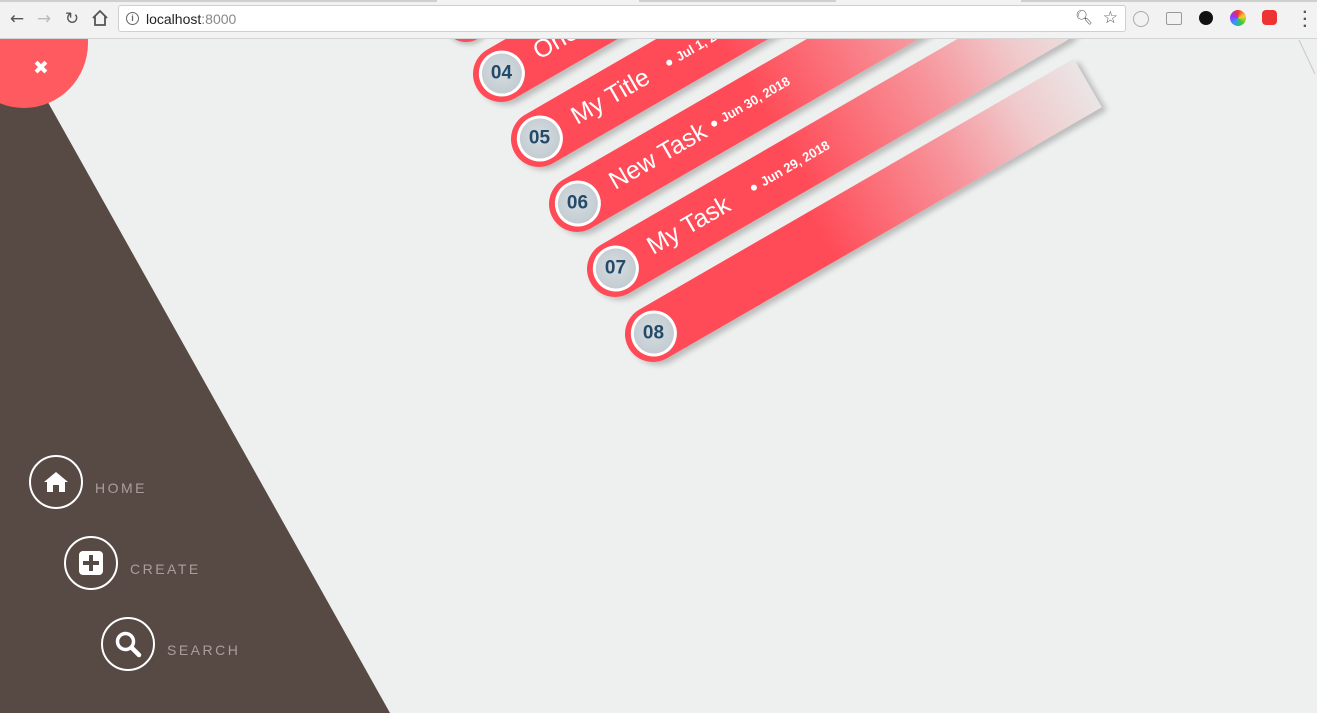 The height and width of the screenshot is (713, 1317). I want to click on task-number-badge: 04, so click(502, 73).